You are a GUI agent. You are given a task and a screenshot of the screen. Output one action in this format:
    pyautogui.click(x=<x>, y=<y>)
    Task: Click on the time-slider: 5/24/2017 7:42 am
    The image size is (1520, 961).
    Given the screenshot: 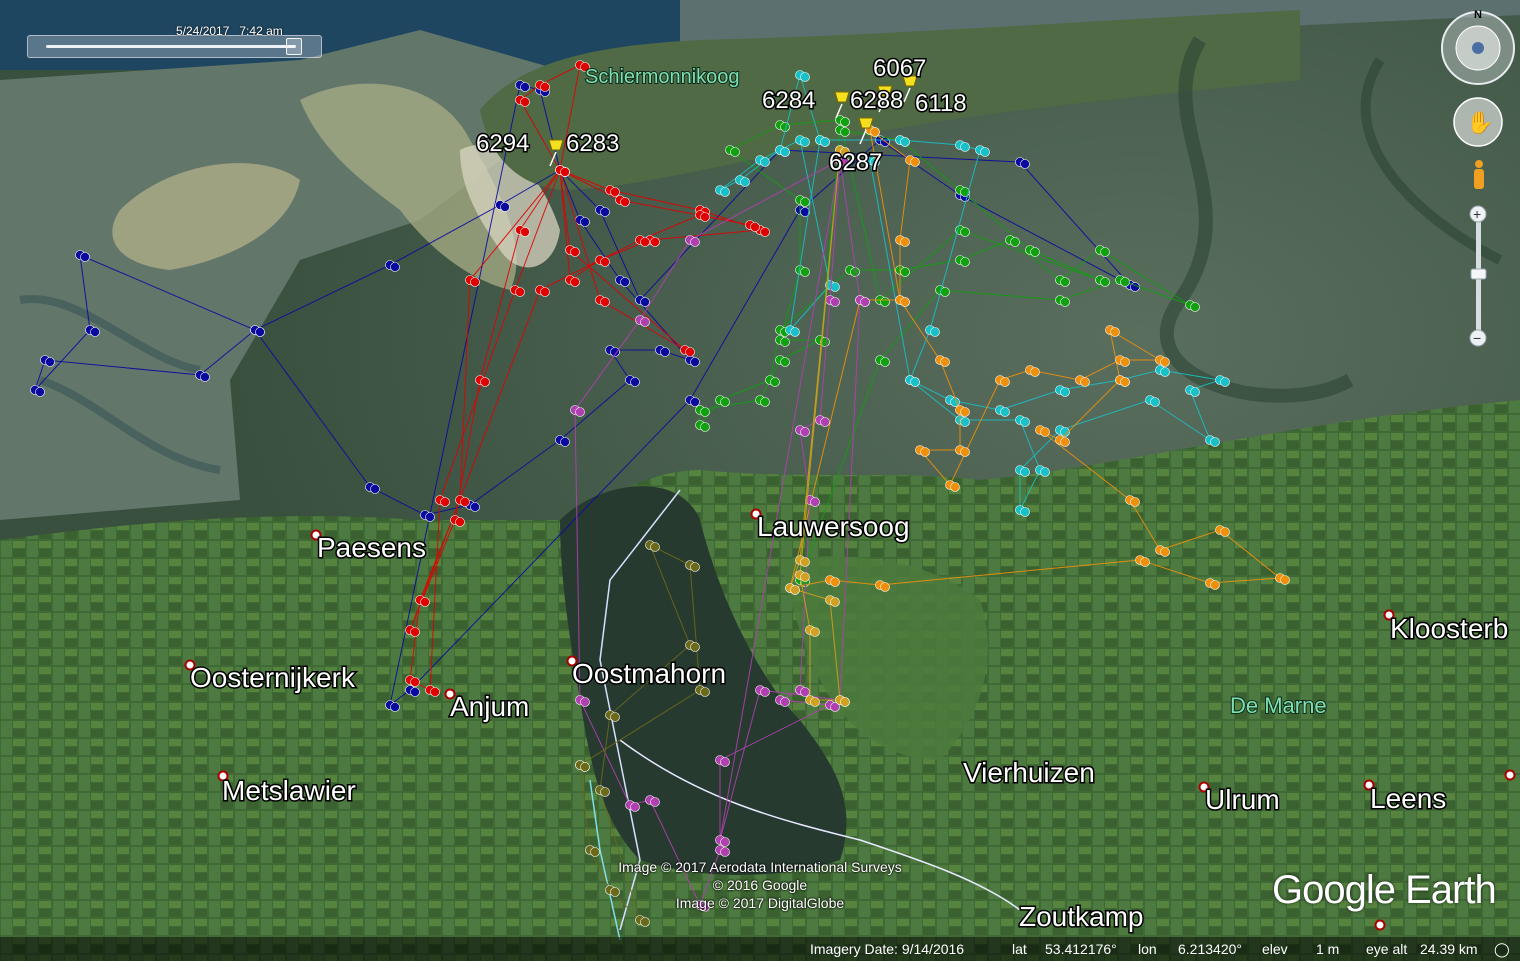 What is the action you would take?
    pyautogui.click(x=174, y=41)
    